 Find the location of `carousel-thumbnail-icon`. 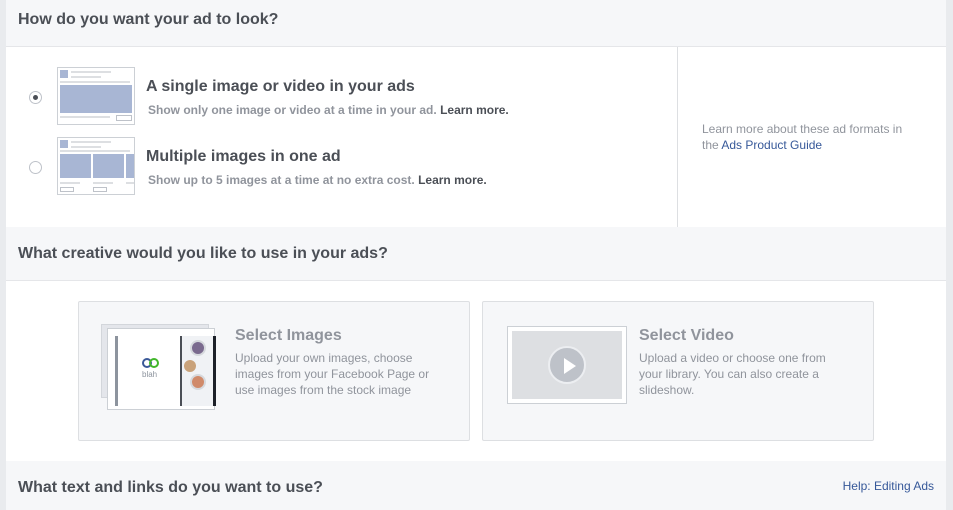

carousel-thumbnail-icon is located at coordinates (96, 166).